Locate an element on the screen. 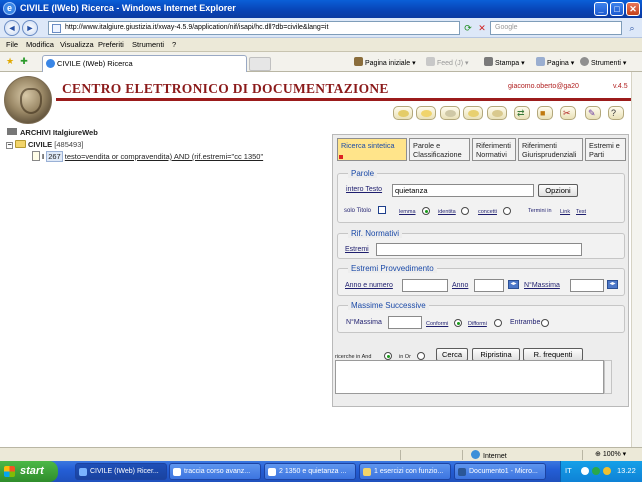  collapse-icon: − is located at coordinates (9, 145).